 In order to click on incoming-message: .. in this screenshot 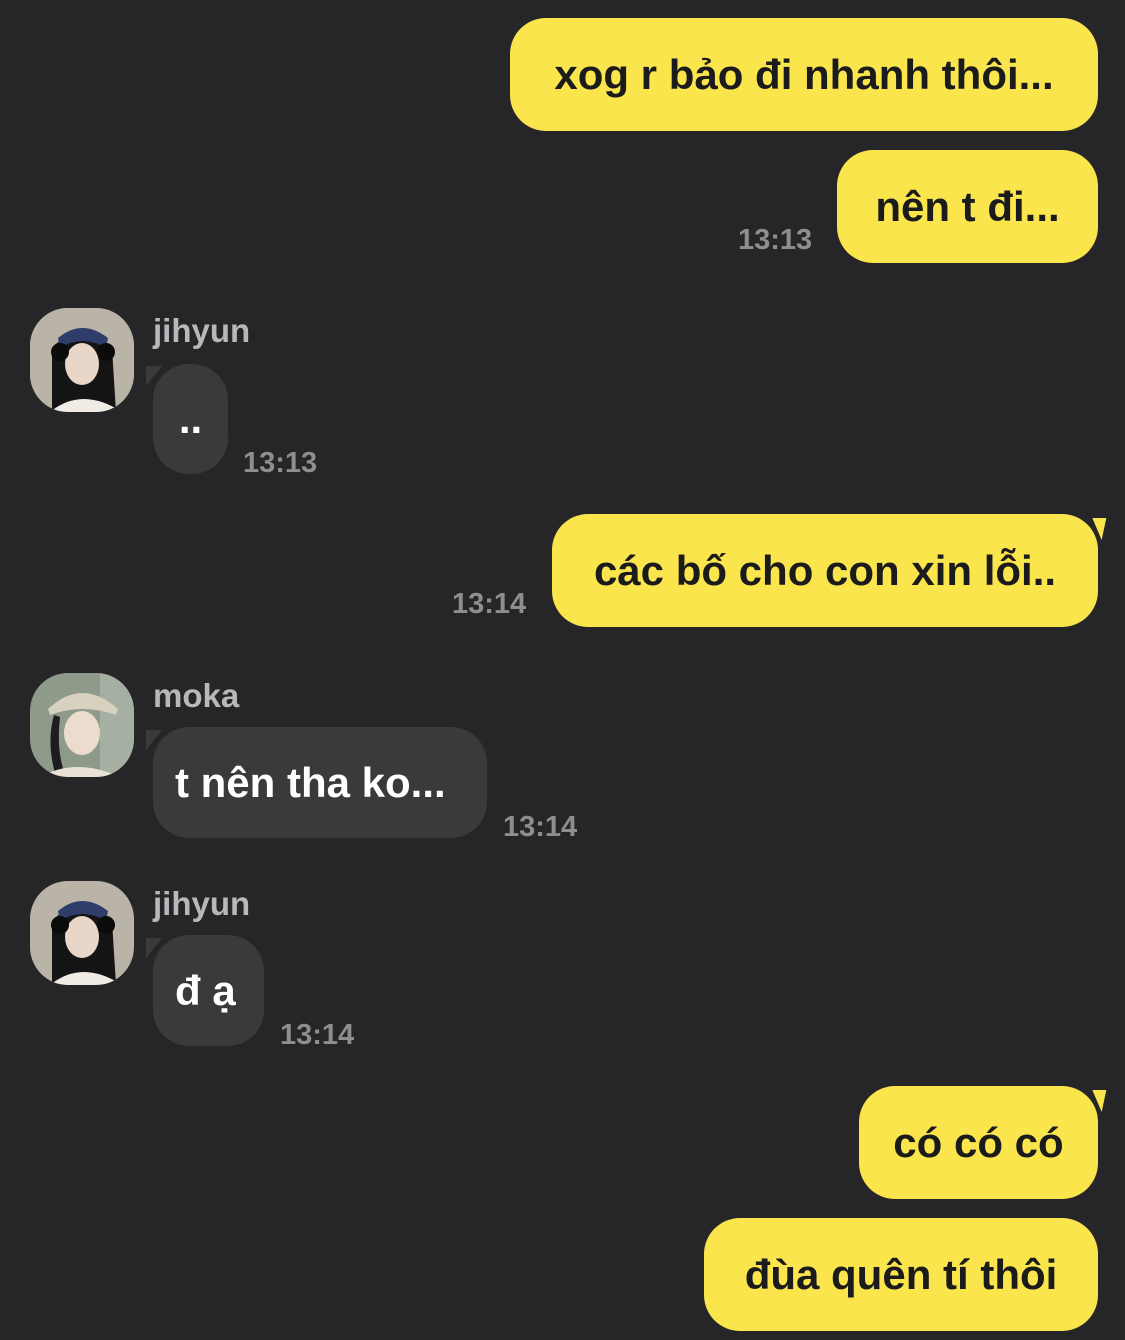, I will do `click(190, 419)`.